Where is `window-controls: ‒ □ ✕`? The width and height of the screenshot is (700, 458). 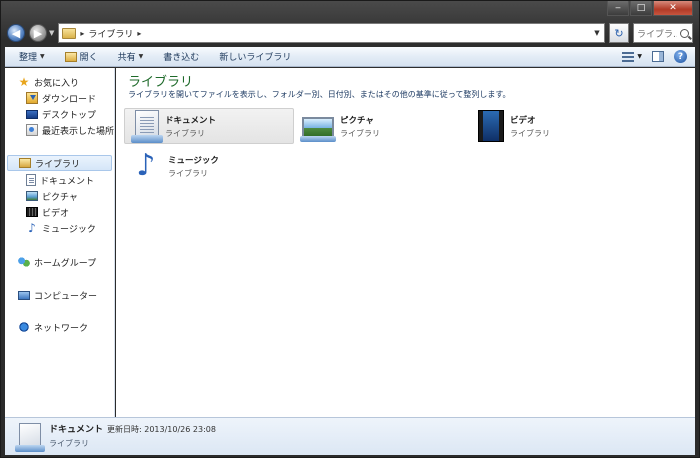
window-controls: ‒ □ ✕ is located at coordinates (650, 8).